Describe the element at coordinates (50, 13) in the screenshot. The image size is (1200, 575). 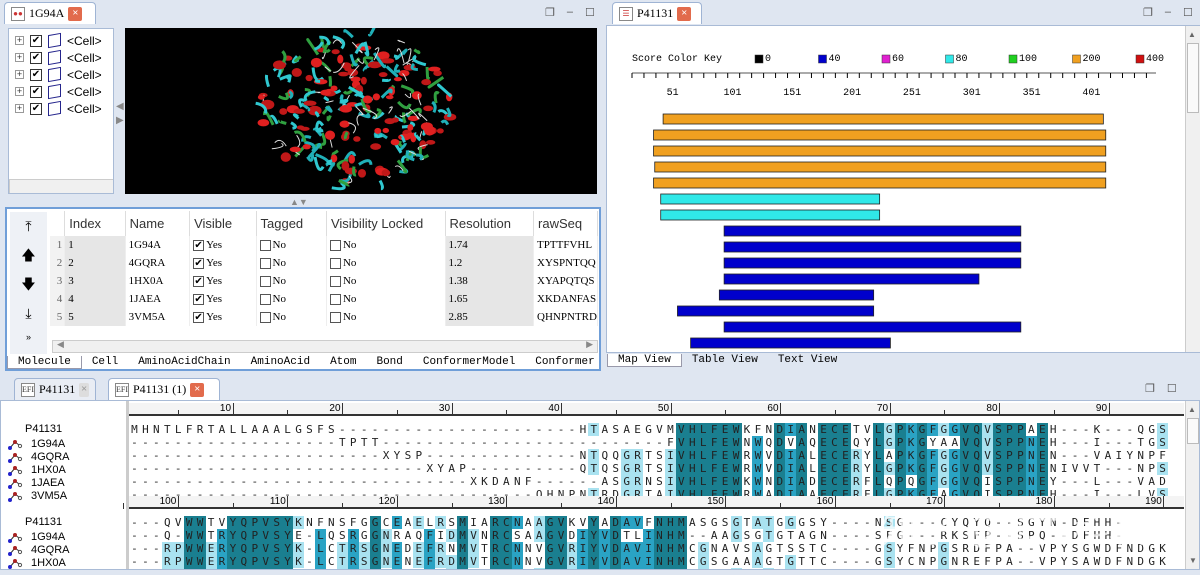
I see `tab-structure: ●● 1G94A ×` at that location.